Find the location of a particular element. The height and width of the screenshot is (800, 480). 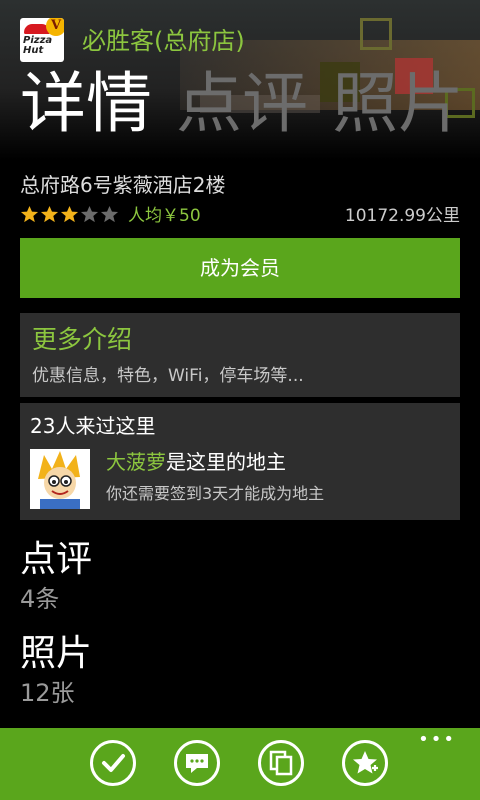

reviews-section-title: 点评 is located at coordinates (56, 560).